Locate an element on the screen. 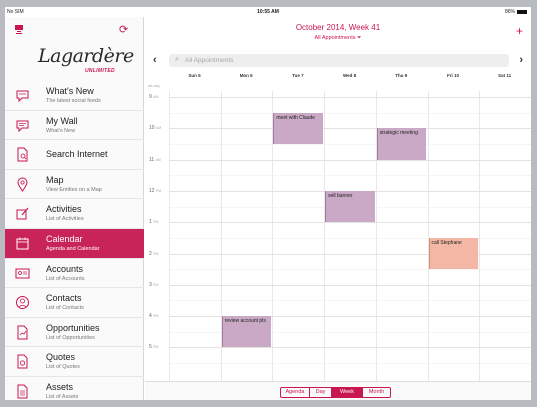  hour-label: 11 AM is located at coordinates (155, 159).